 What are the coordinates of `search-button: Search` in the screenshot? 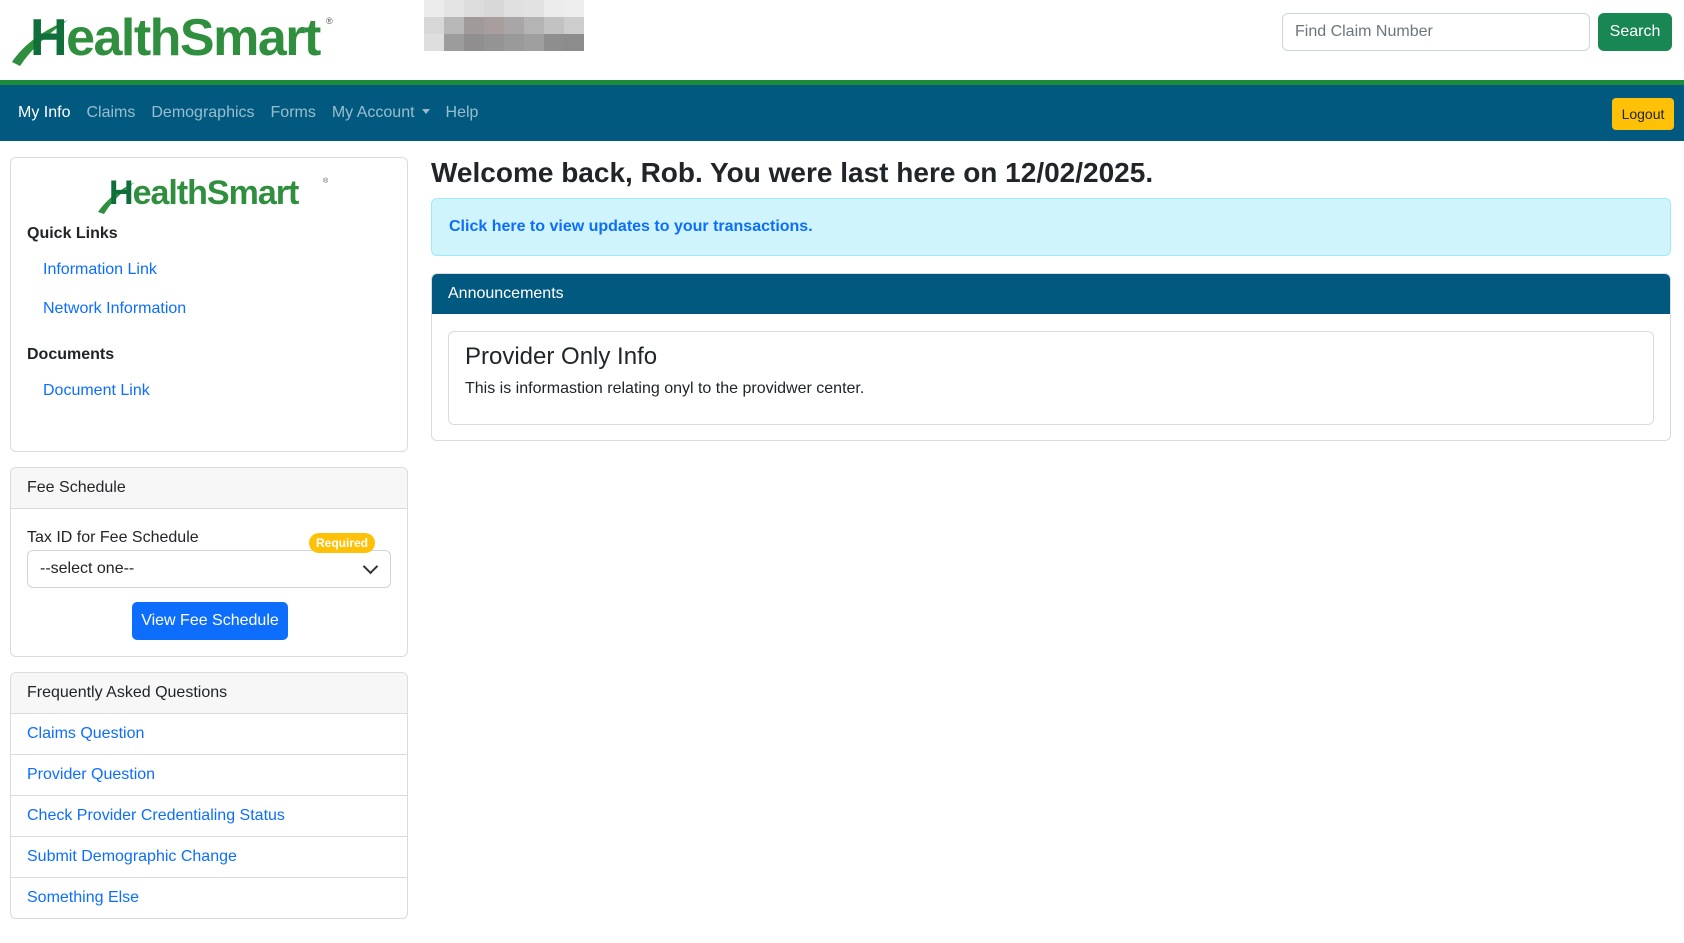 It's located at (1635, 32).